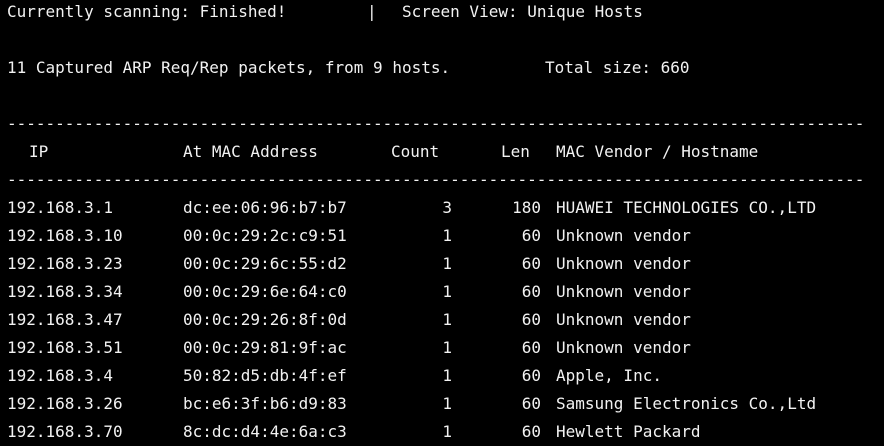 The width and height of the screenshot is (884, 446). I want to click on cell-mac: 8c:dc:d4:4e:6a:c3, so click(265, 431).